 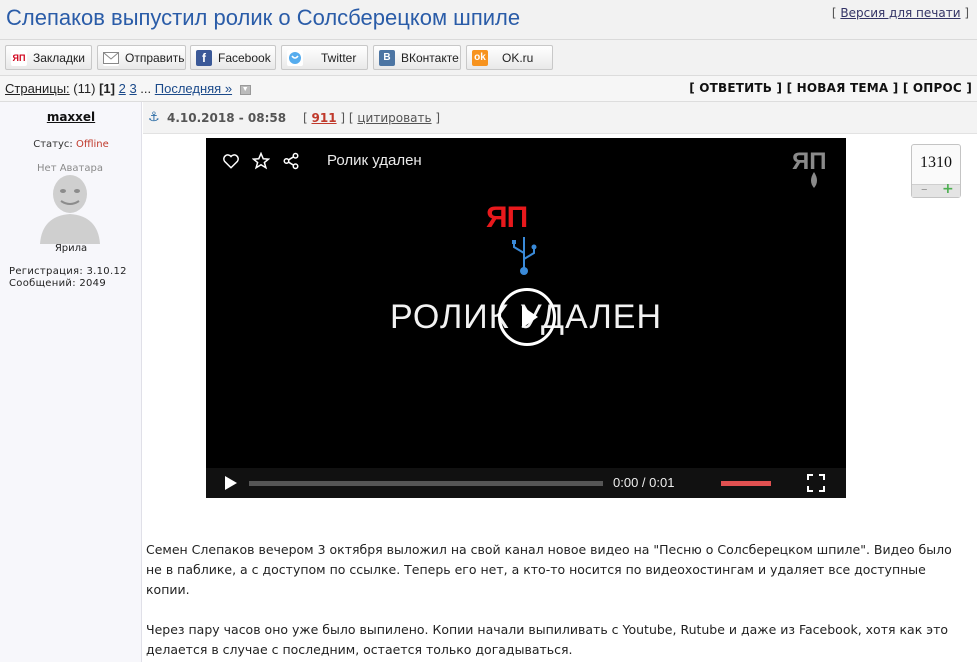 I want to click on post-number-link: 911, so click(x=324, y=118).